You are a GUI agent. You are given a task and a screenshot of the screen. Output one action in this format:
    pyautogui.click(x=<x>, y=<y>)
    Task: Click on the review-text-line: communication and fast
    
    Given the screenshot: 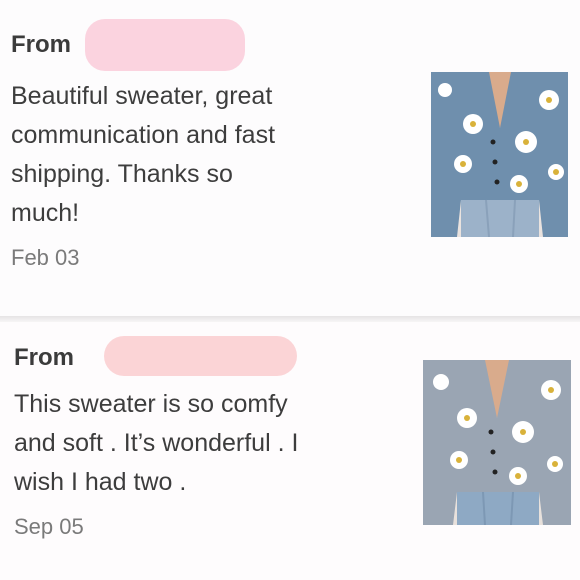 What is the action you would take?
    pyautogui.click(x=143, y=135)
    